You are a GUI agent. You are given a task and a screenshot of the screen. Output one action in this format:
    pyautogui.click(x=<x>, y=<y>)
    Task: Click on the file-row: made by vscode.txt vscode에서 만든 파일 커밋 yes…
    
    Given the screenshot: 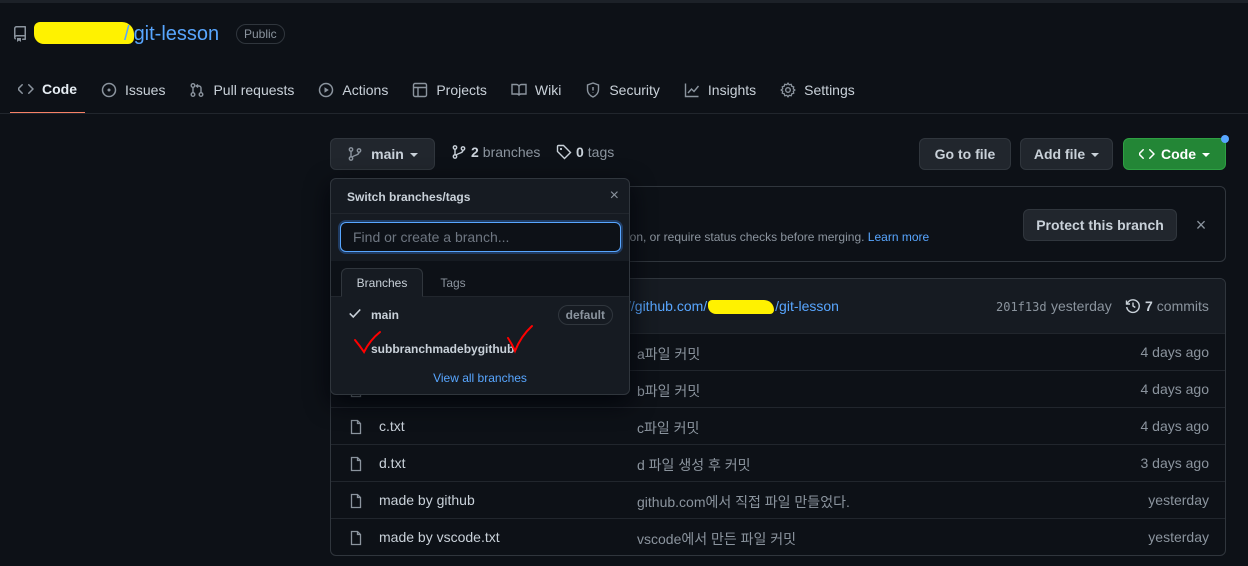 What is the action you would take?
    pyautogui.click(x=778, y=537)
    